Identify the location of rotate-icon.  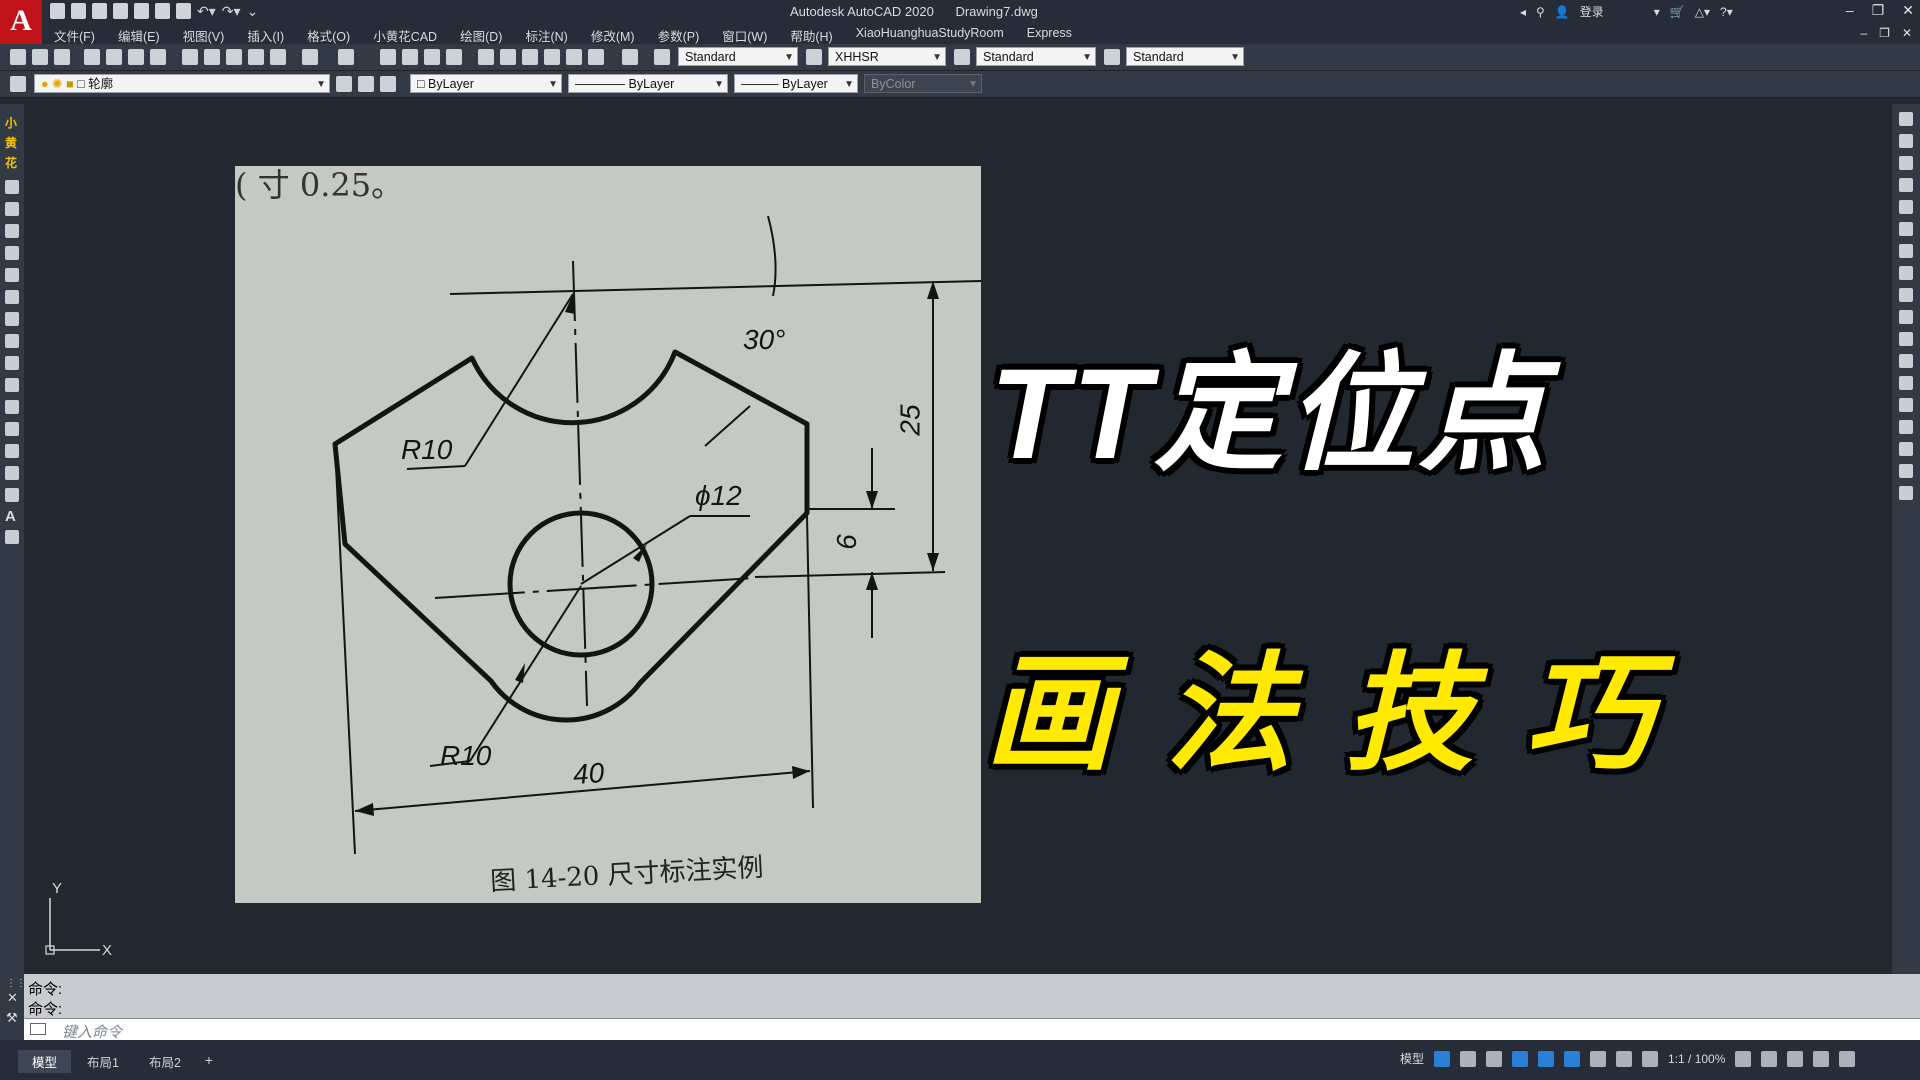
(1906, 251).